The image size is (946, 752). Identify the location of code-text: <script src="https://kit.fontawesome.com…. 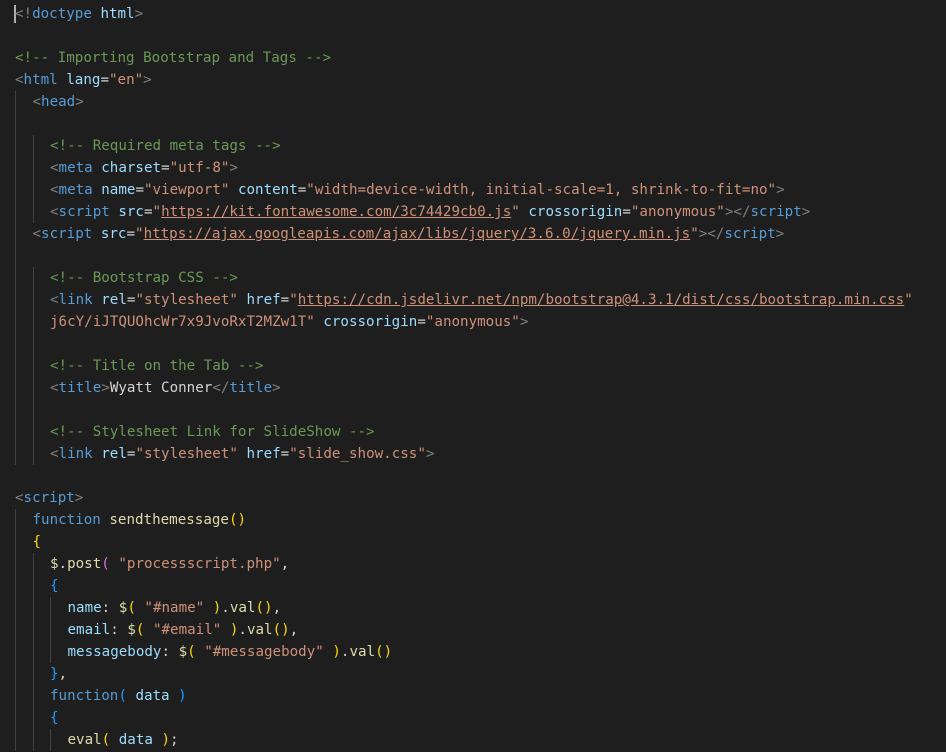
(430, 212).